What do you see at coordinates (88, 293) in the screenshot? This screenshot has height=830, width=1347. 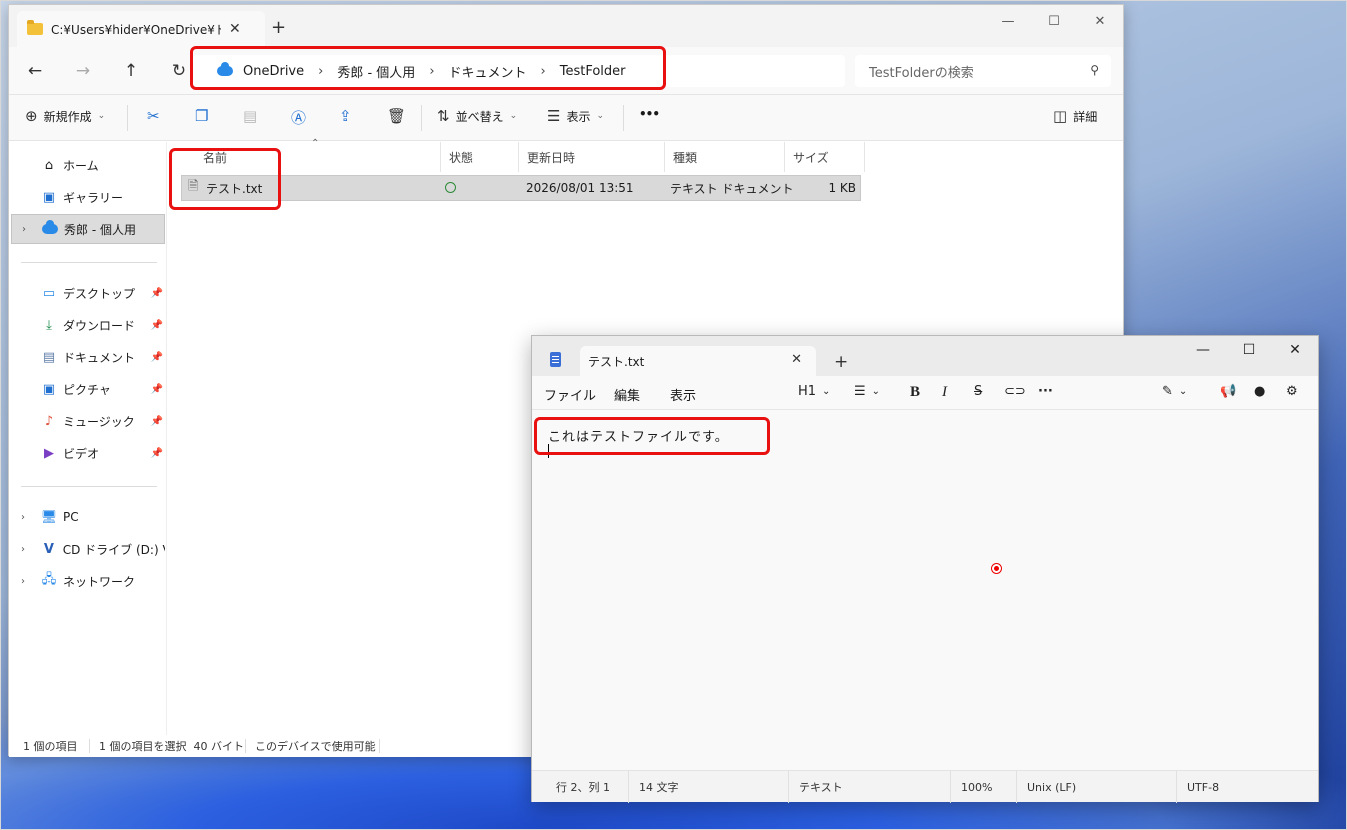 I see `sidebar-item-desktop: ▭ デスクトップ 📌` at bounding box center [88, 293].